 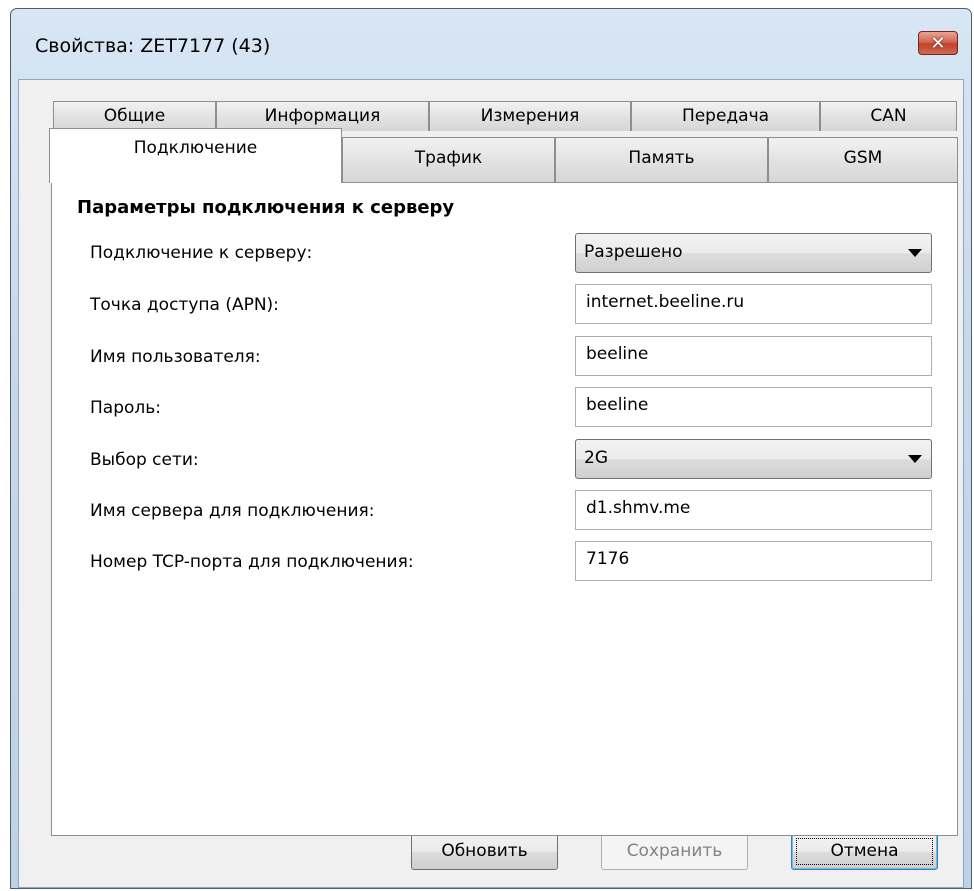 What do you see at coordinates (201, 253) in the screenshot?
I see `server-connection-label: Подключение к серверу:` at bounding box center [201, 253].